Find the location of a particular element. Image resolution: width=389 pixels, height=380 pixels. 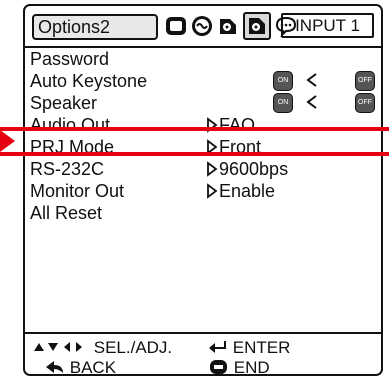

back-hint: BACK is located at coordinates (80, 368).